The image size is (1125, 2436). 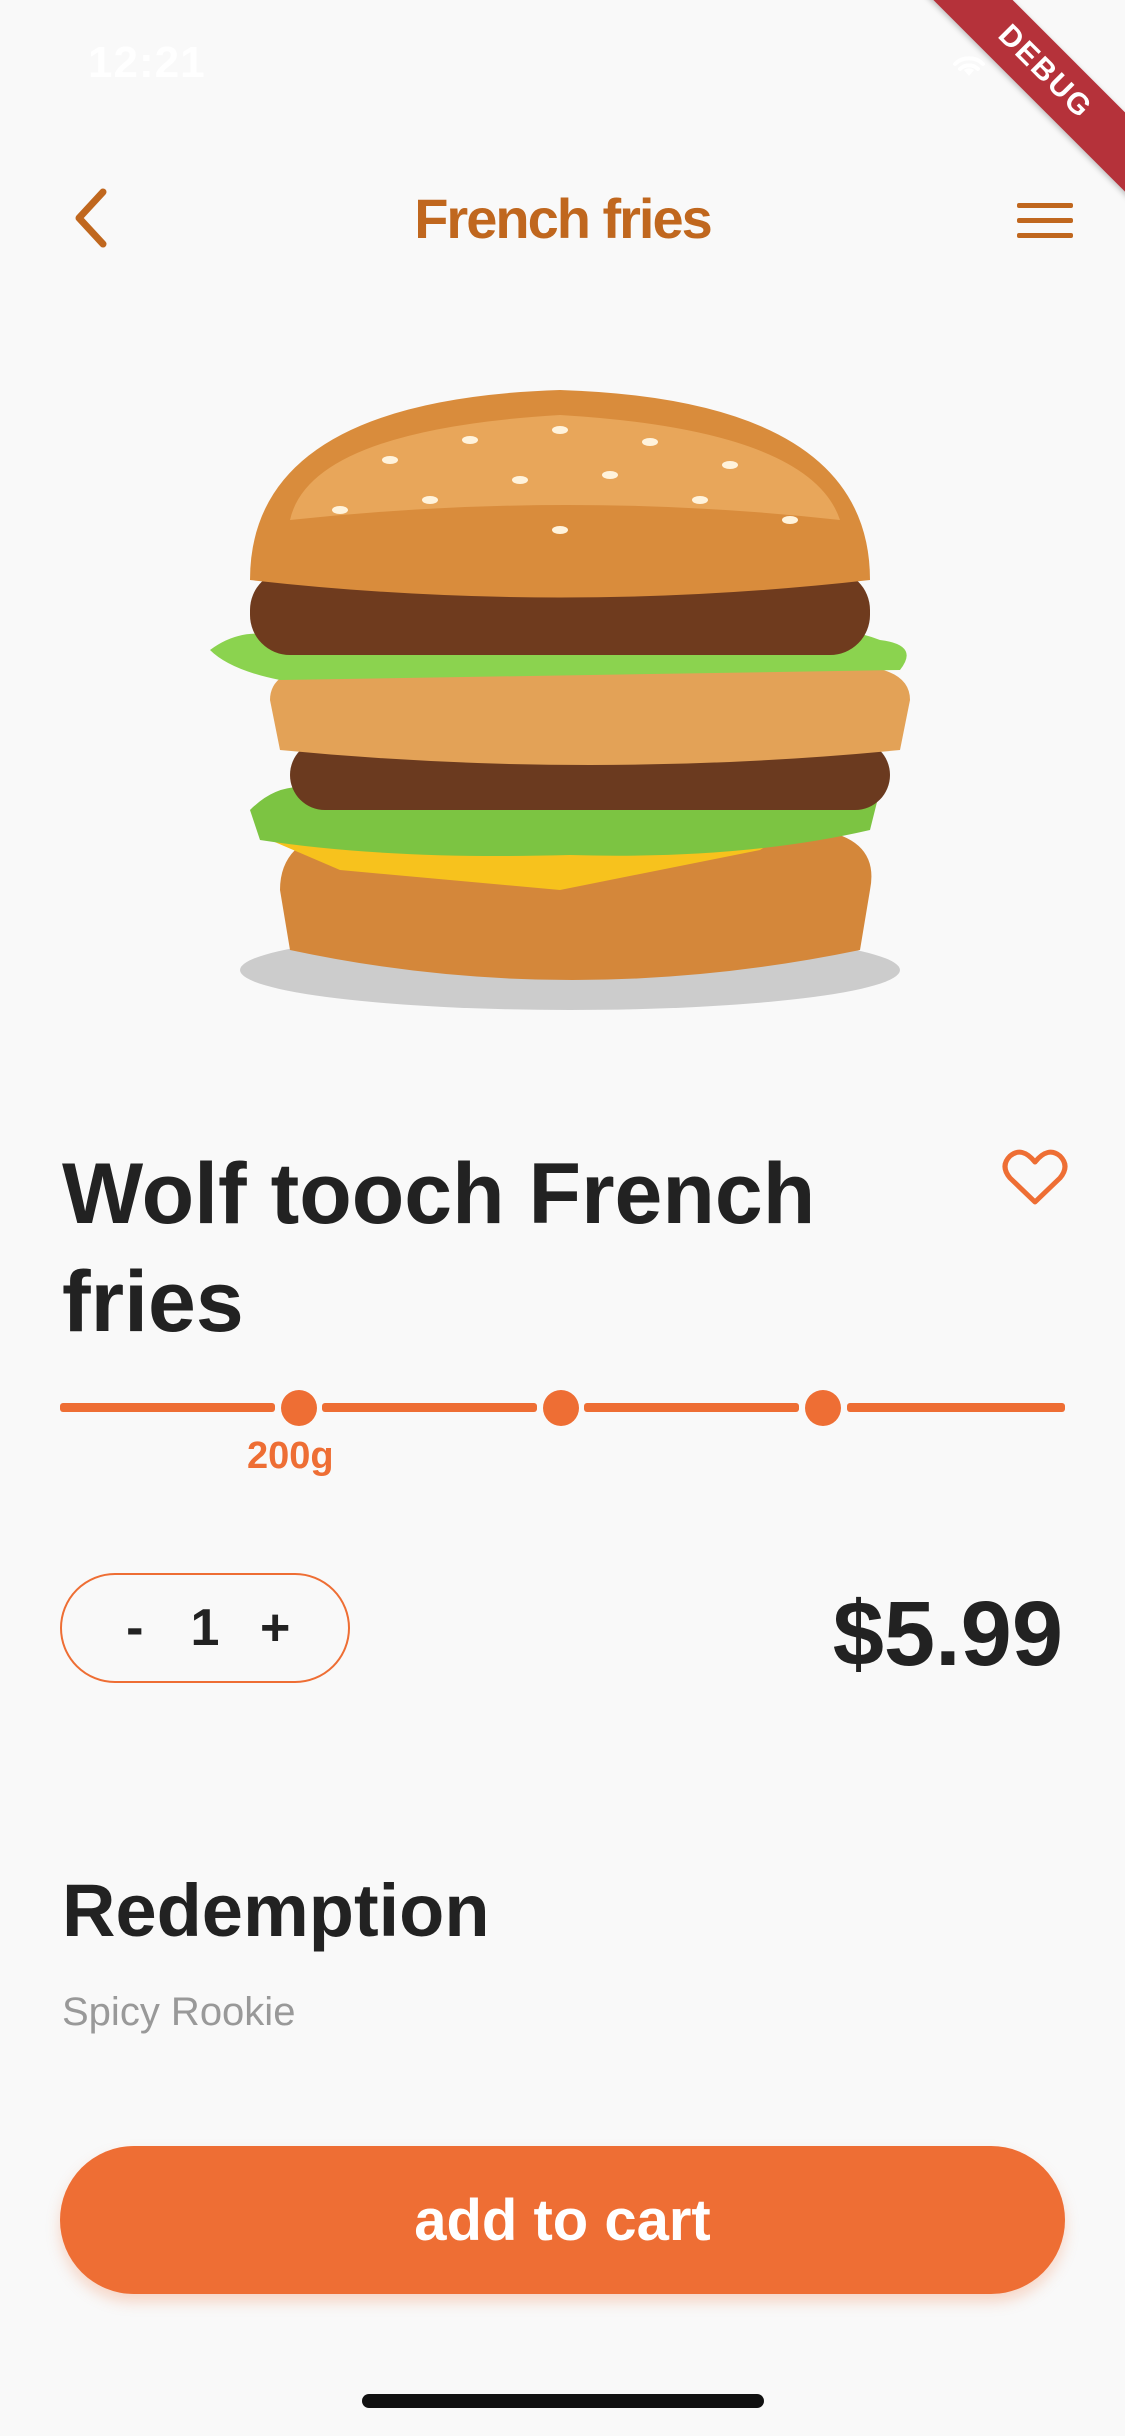 What do you see at coordinates (276, 1910) in the screenshot?
I see `redemption-title: Redemption` at bounding box center [276, 1910].